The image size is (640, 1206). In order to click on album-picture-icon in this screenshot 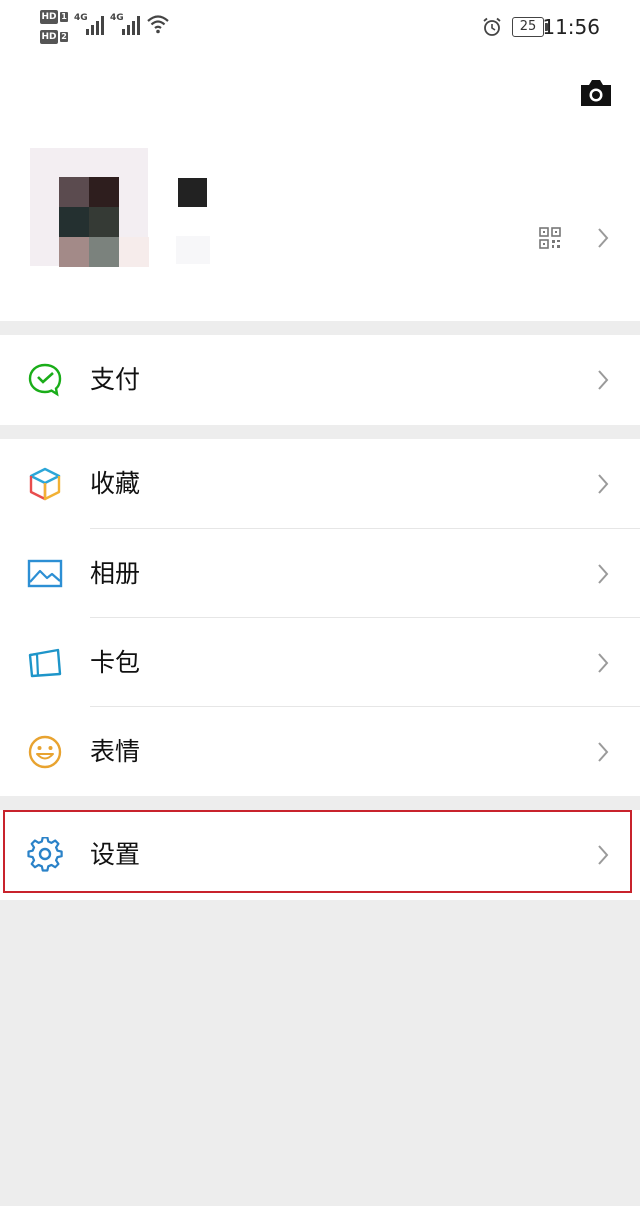, I will do `click(45, 573)`.